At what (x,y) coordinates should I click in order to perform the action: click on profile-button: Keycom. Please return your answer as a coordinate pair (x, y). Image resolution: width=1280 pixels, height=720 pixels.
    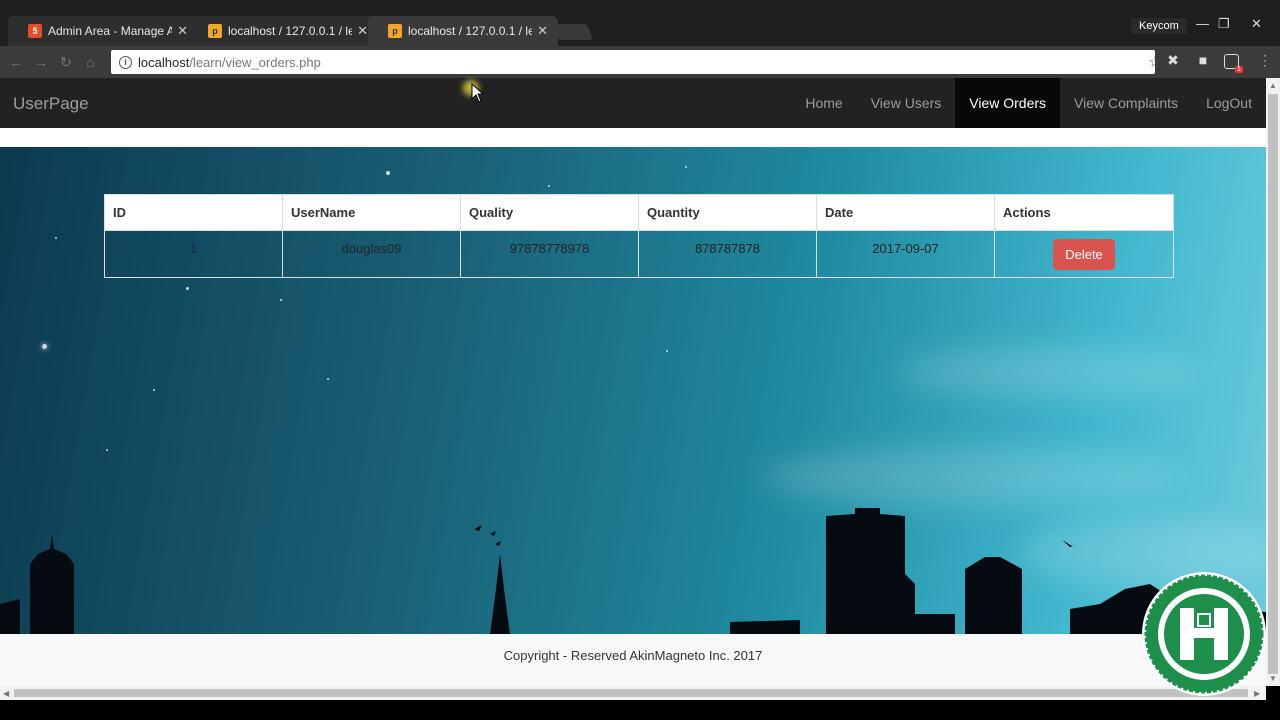
    Looking at the image, I should click on (1159, 26).